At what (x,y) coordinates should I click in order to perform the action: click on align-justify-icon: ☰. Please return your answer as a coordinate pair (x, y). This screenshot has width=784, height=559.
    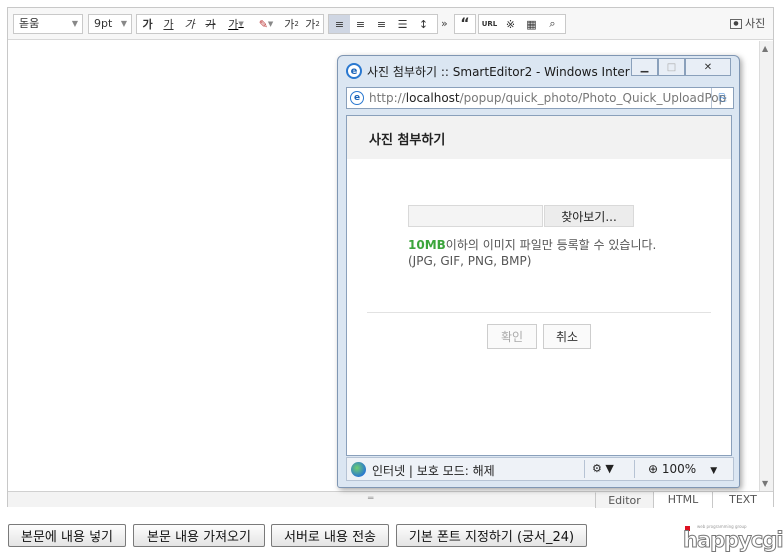
    Looking at the image, I should click on (402, 24).